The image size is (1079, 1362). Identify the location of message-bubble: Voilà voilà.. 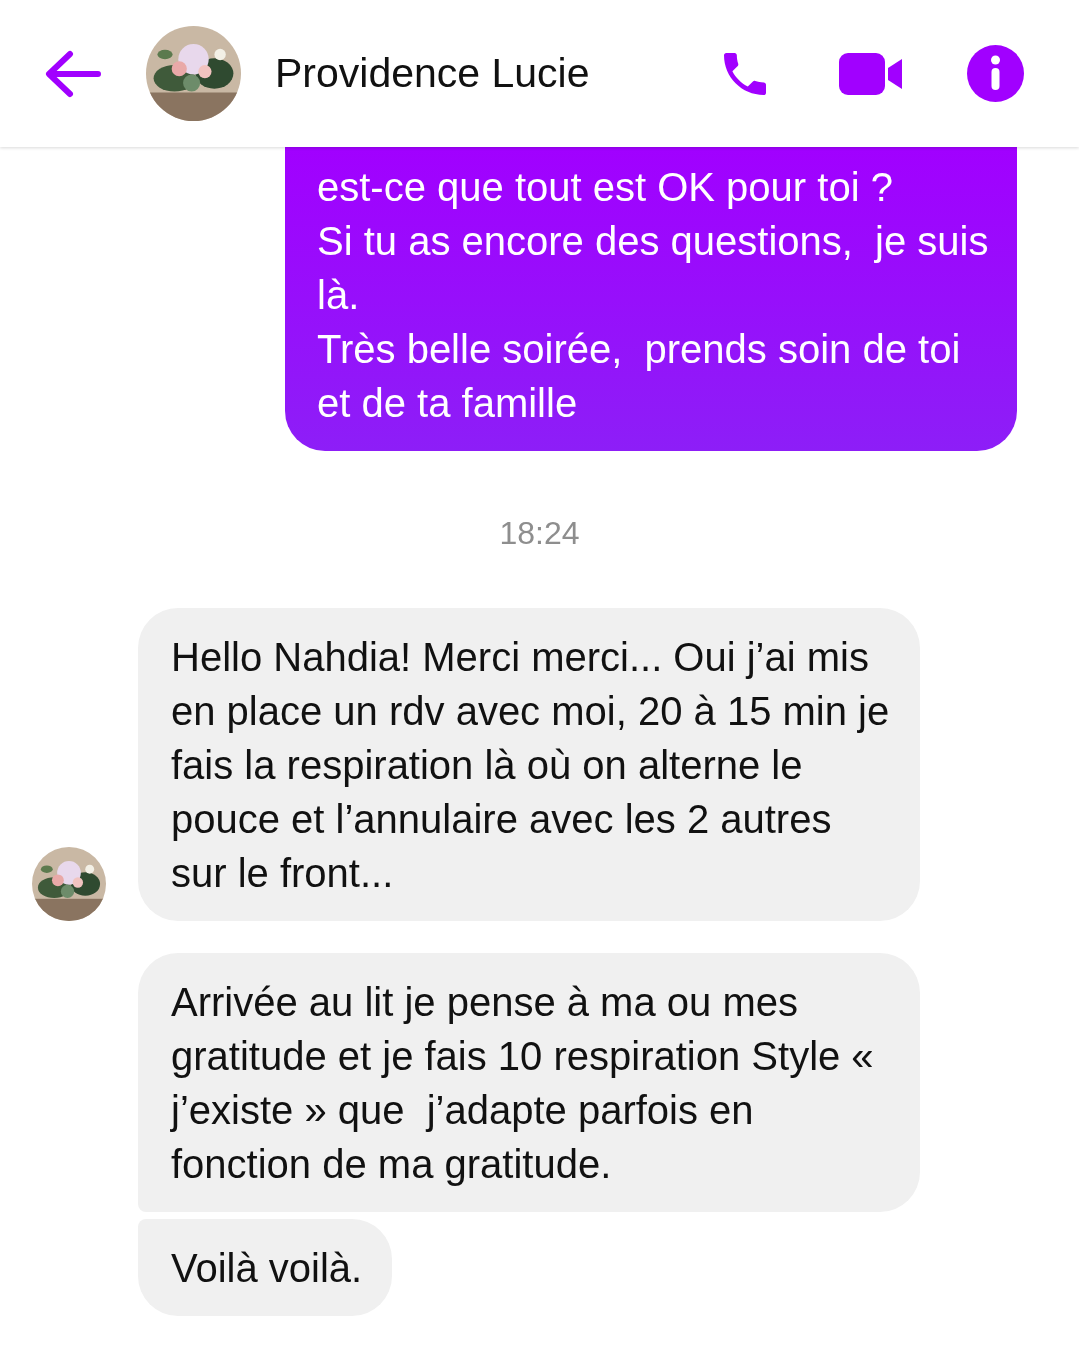
(265, 1267).